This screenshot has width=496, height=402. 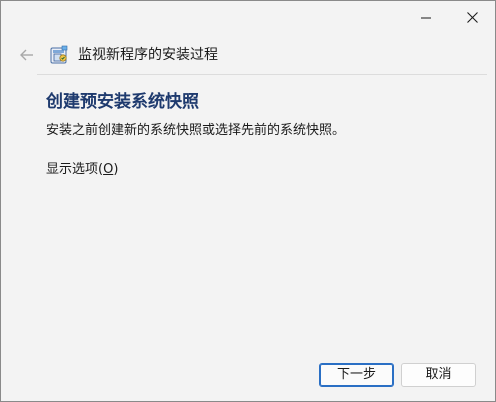 I want to click on close-icon, so click(x=472, y=17).